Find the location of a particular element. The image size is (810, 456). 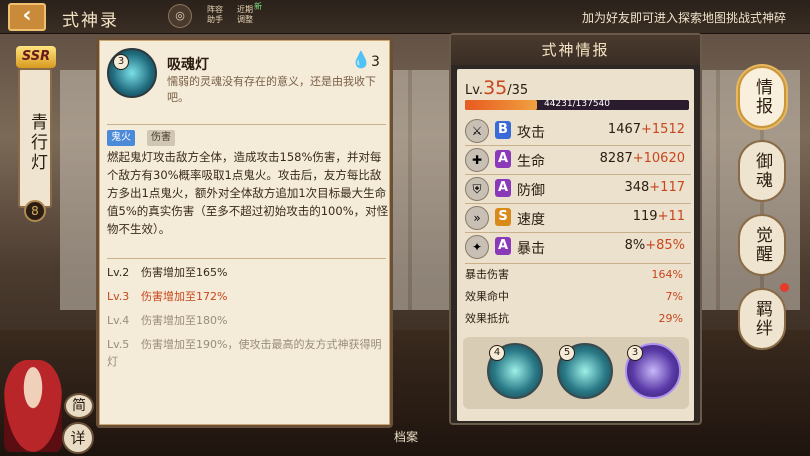

tag-onibi: 鬼火 is located at coordinates (121, 138).